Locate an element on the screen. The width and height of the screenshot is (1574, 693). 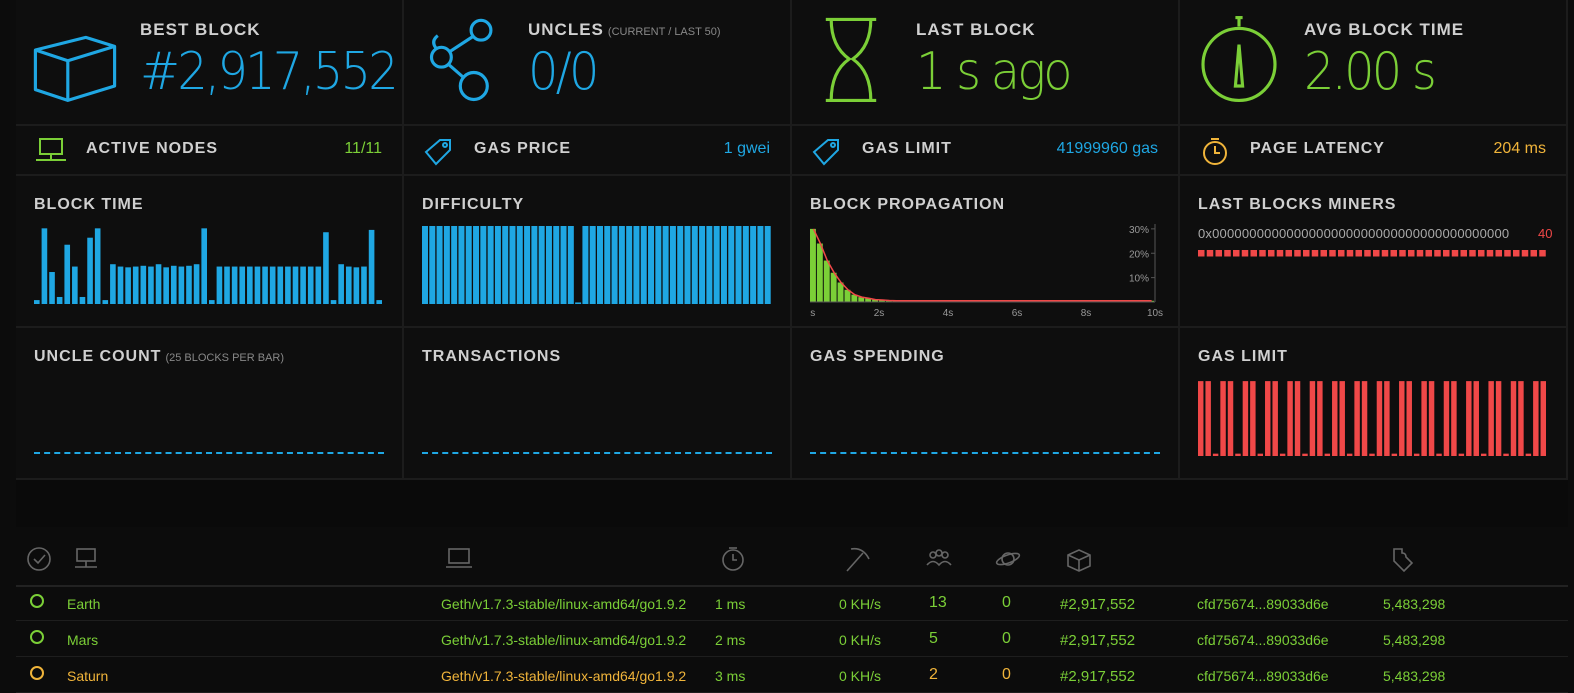
last-block-title: LAST BLOCK is located at coordinates (976, 29).